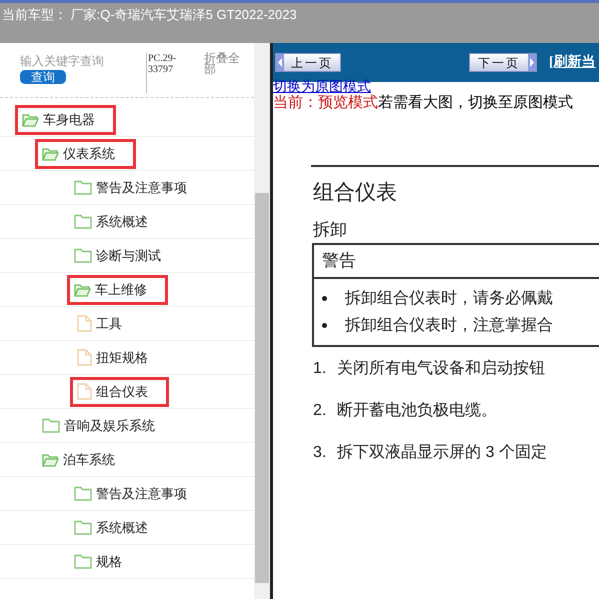  I want to click on tree-item: 扭矩规格, so click(112, 357).